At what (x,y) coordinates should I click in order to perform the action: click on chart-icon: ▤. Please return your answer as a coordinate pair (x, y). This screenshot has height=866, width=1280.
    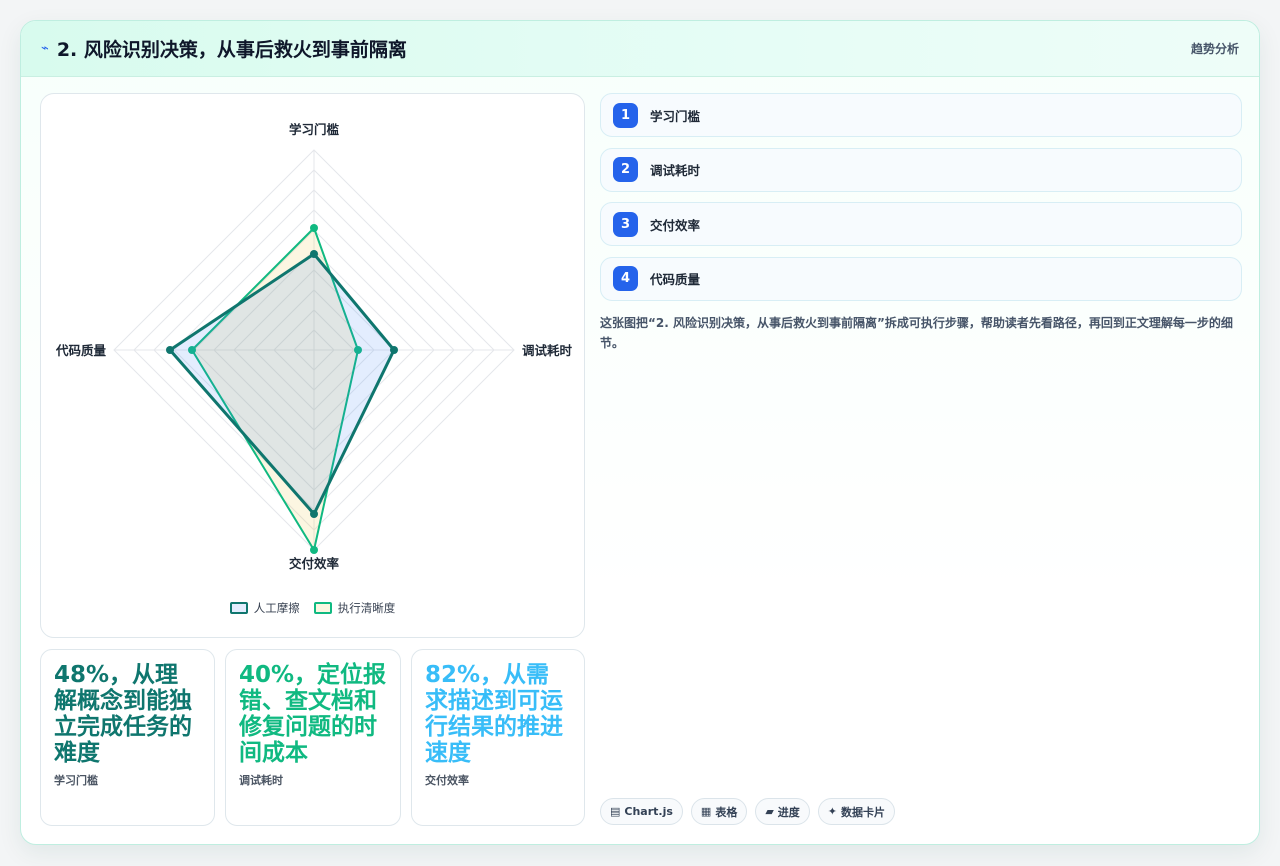
    Looking at the image, I should click on (615, 811).